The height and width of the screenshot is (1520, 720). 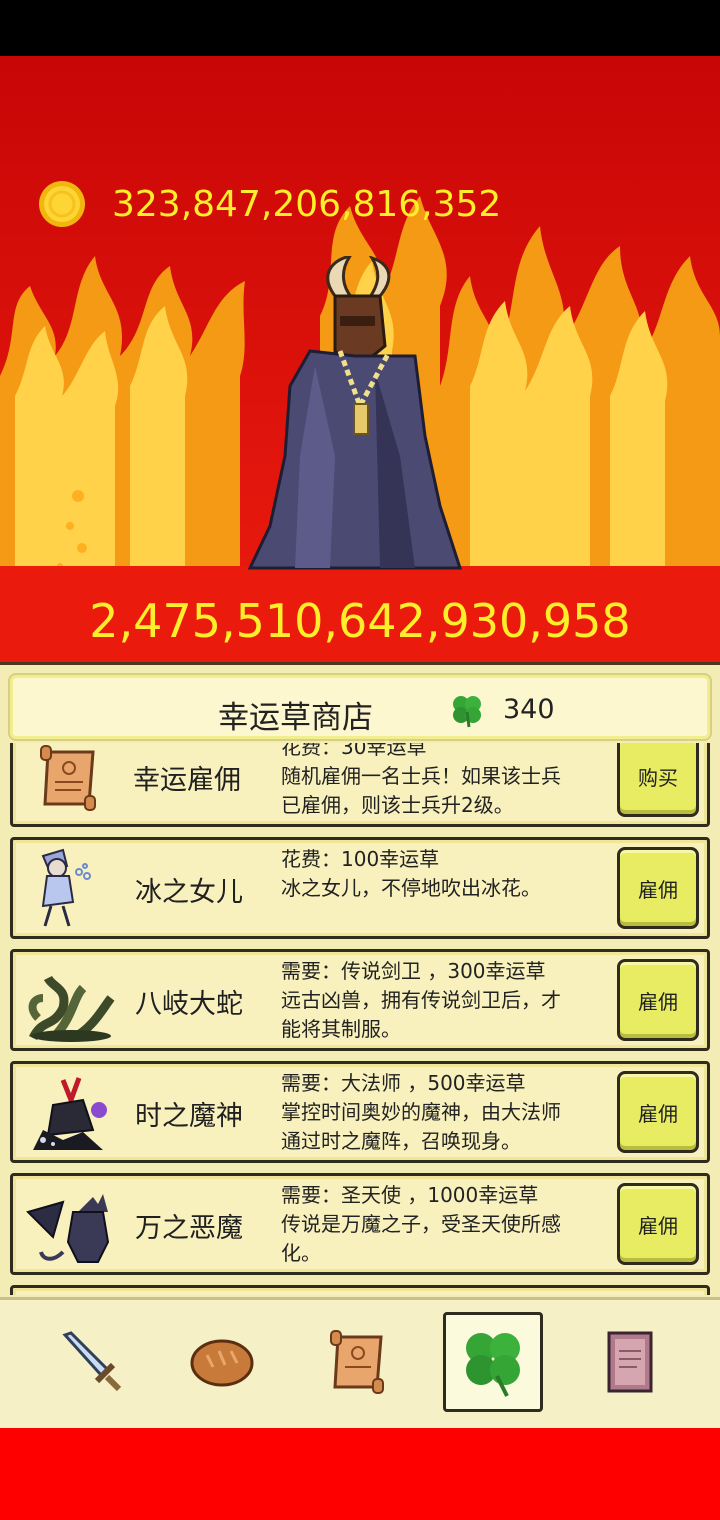 I want to click on tab-clover-shop, so click(x=493, y=1362).